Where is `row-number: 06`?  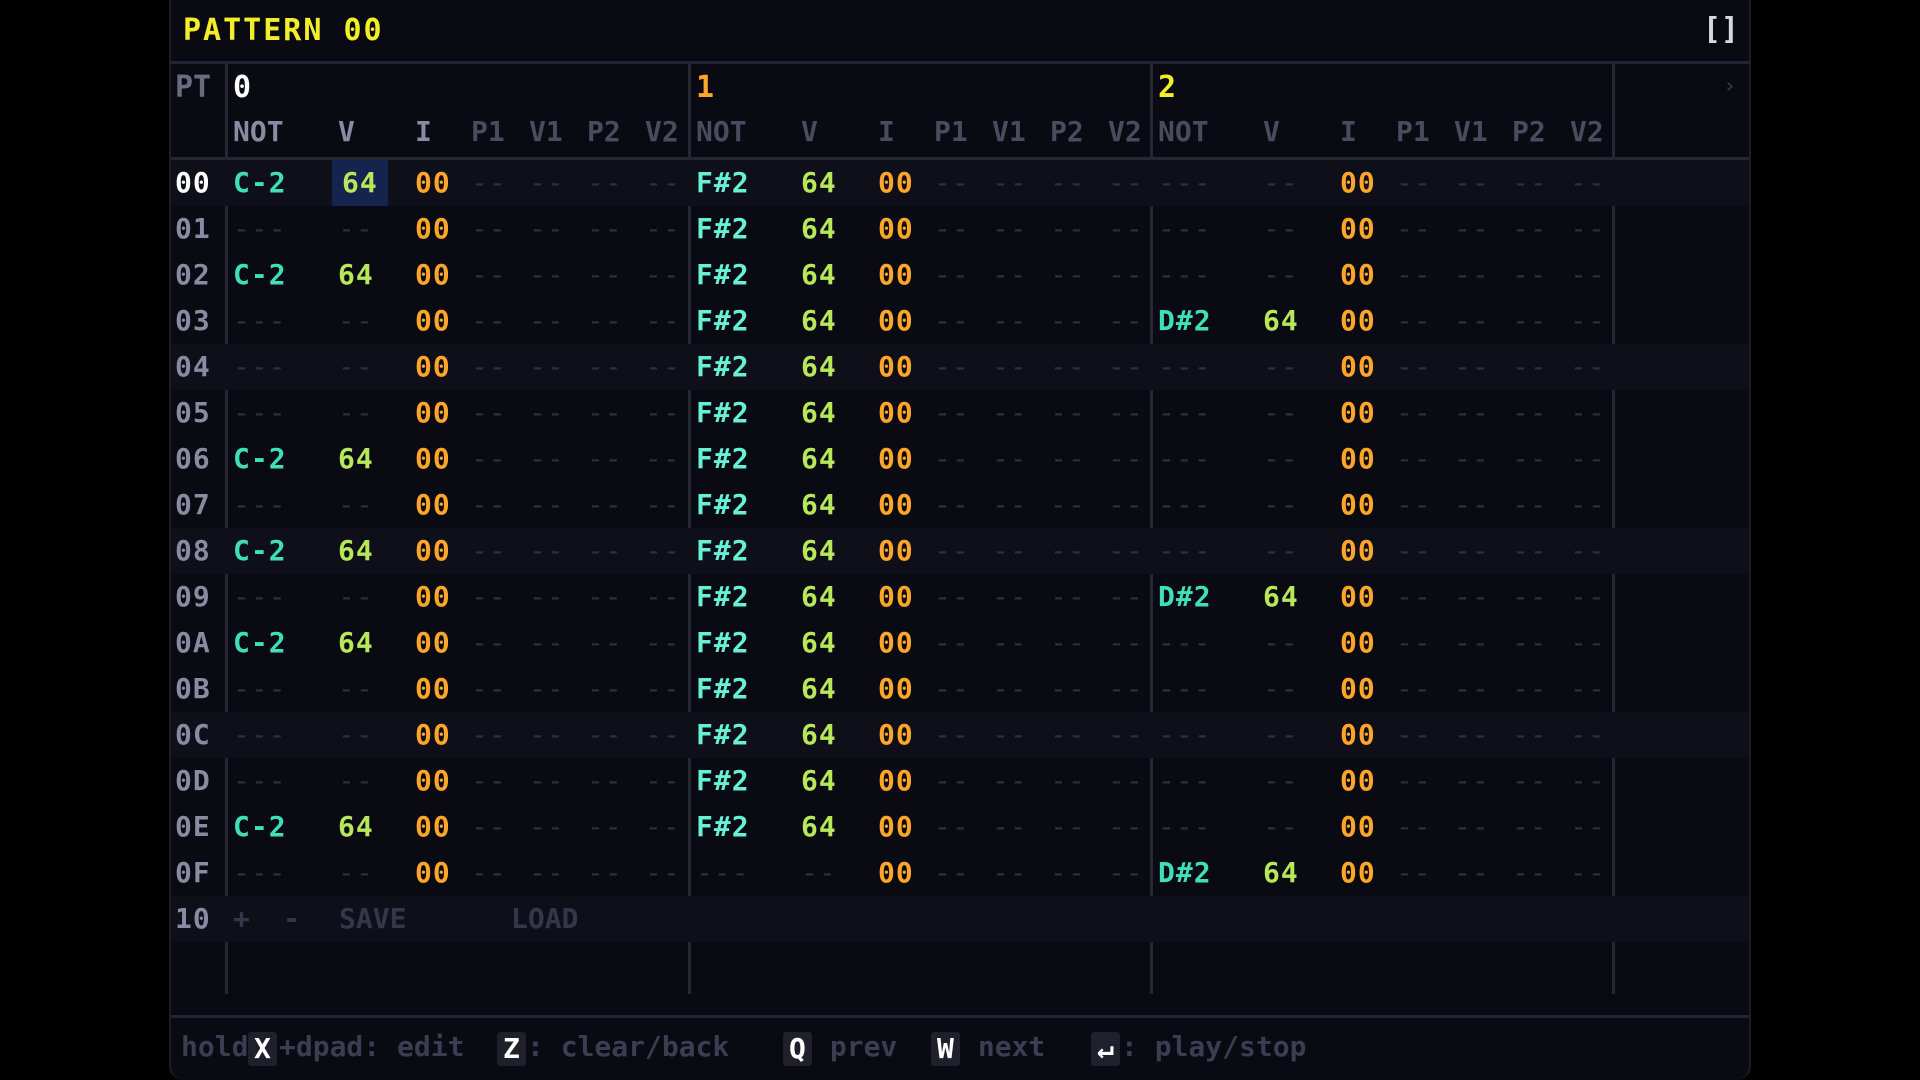 row-number: 06 is located at coordinates (193, 459).